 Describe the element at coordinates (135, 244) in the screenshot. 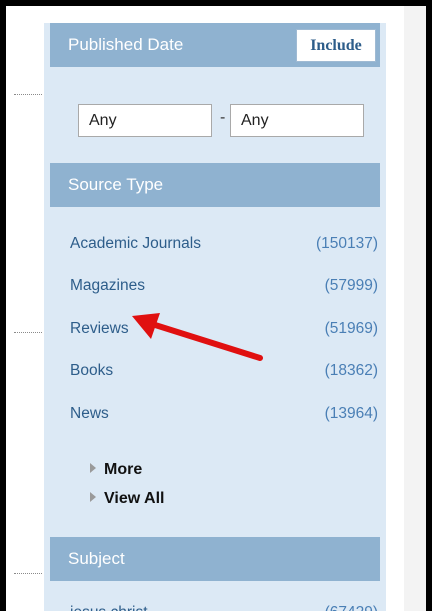

I see `facet-label: Academic Journals` at that location.